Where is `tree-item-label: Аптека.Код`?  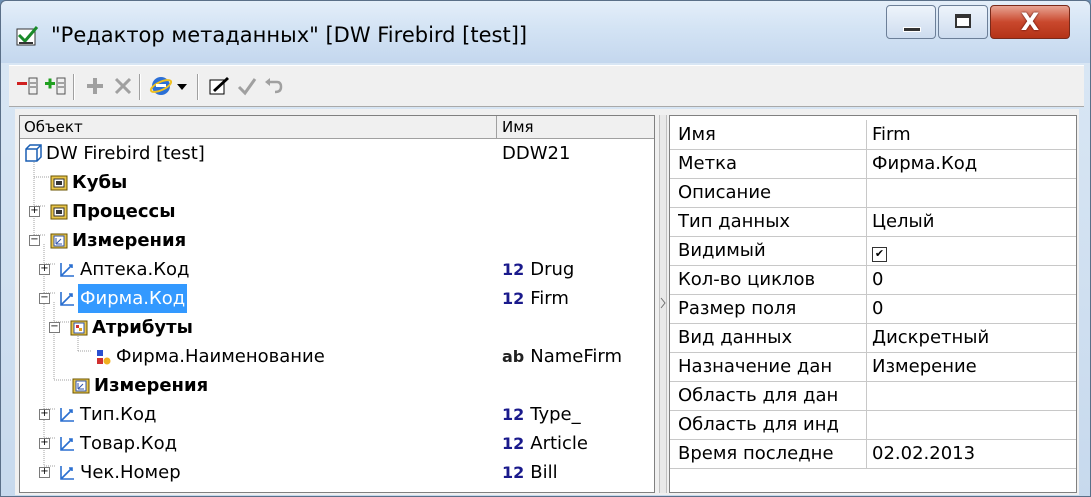
tree-item-label: Аптека.Код is located at coordinates (135, 269).